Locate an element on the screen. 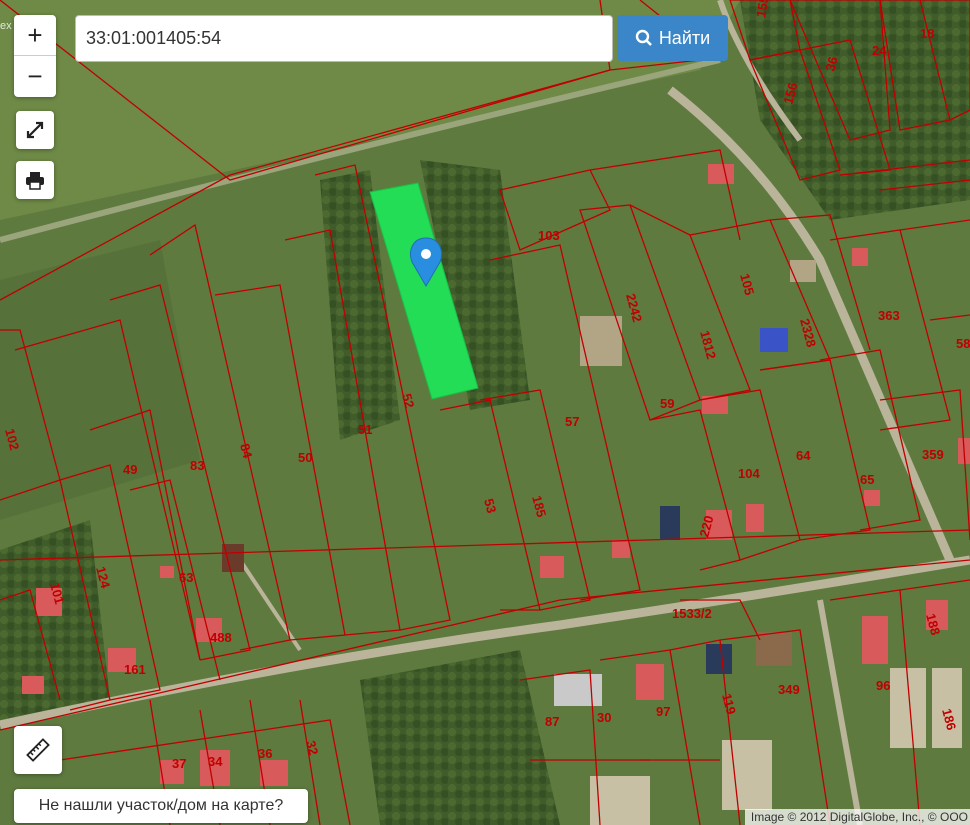 This screenshot has width=970, height=825. zoom-out-button: − is located at coordinates (35, 75).